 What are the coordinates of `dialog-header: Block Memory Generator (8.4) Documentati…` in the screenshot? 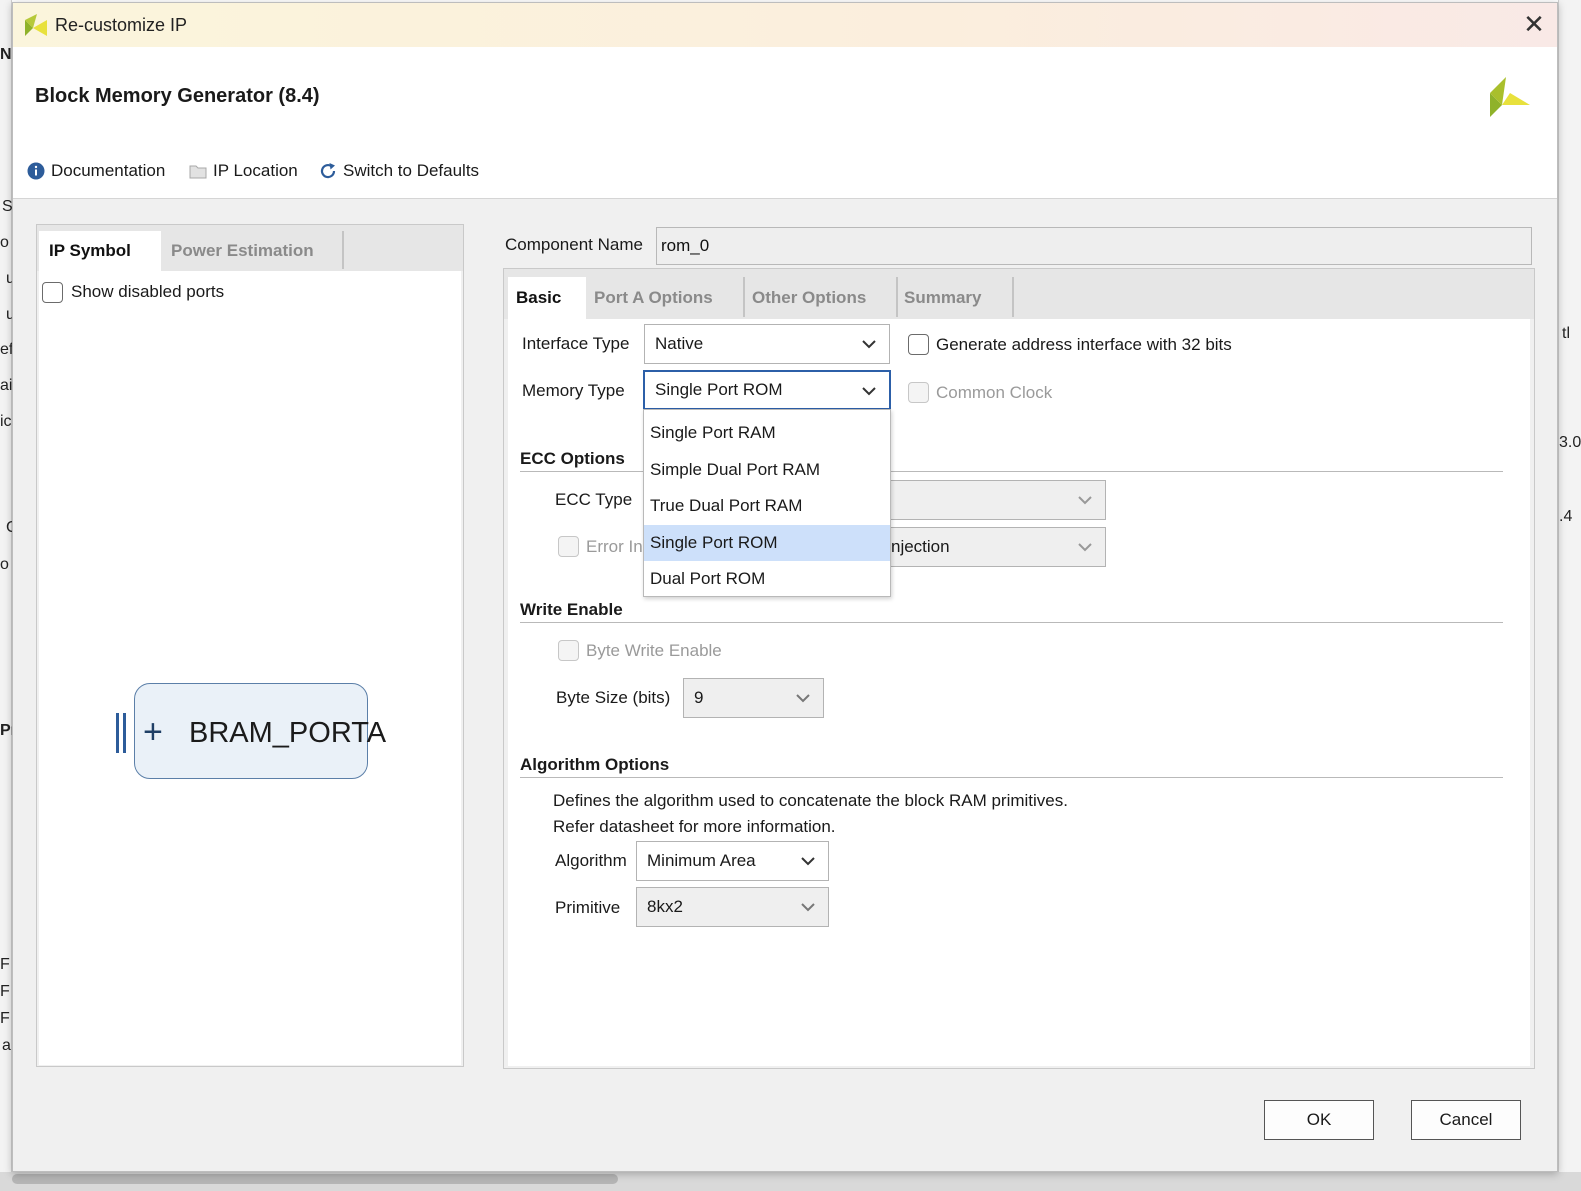 It's located at (785, 123).